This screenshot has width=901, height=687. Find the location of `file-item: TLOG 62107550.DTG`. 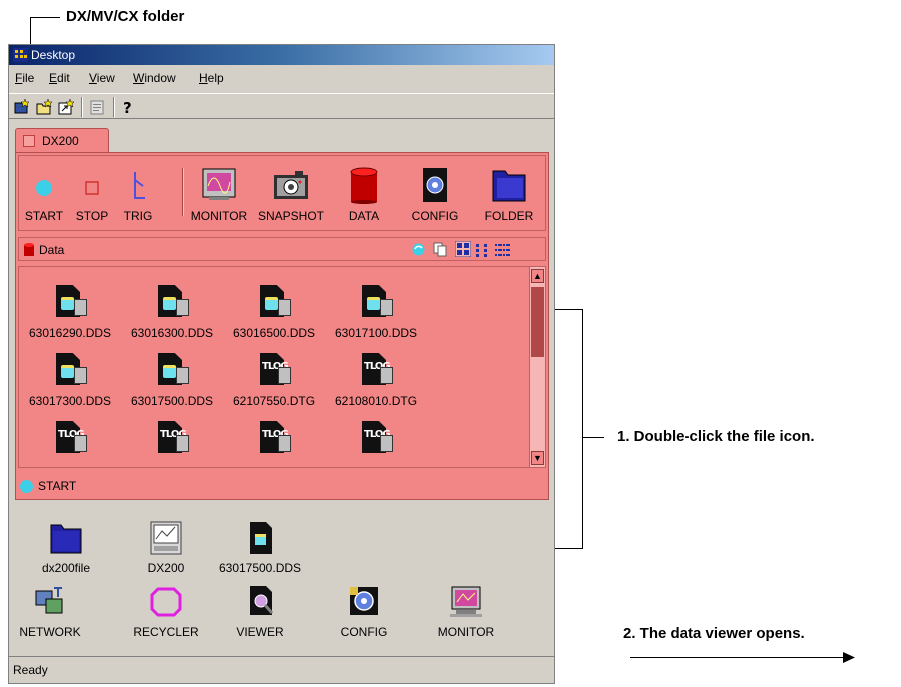

file-item: TLOG 62107550.DTG is located at coordinates (274, 380).